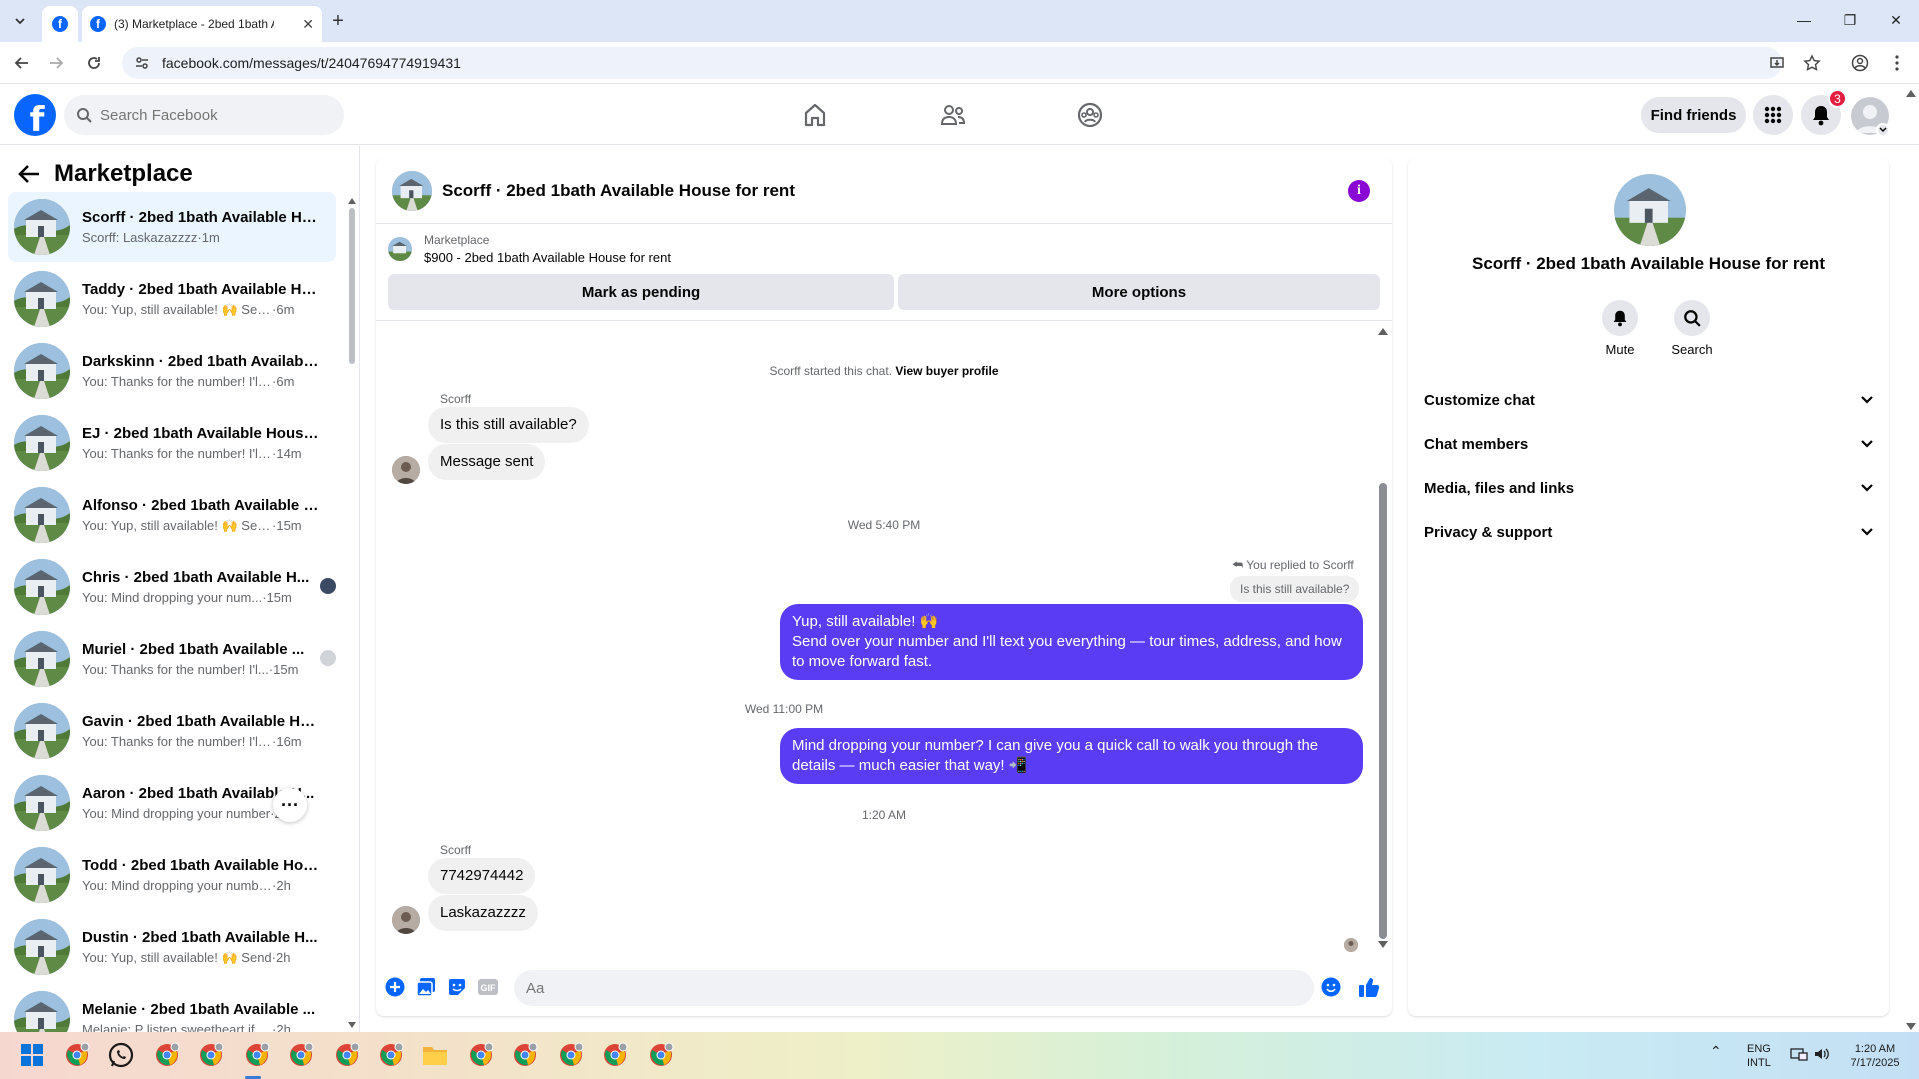 The image size is (1919, 1079). I want to click on conversation-more-icon: ···, so click(290, 805).